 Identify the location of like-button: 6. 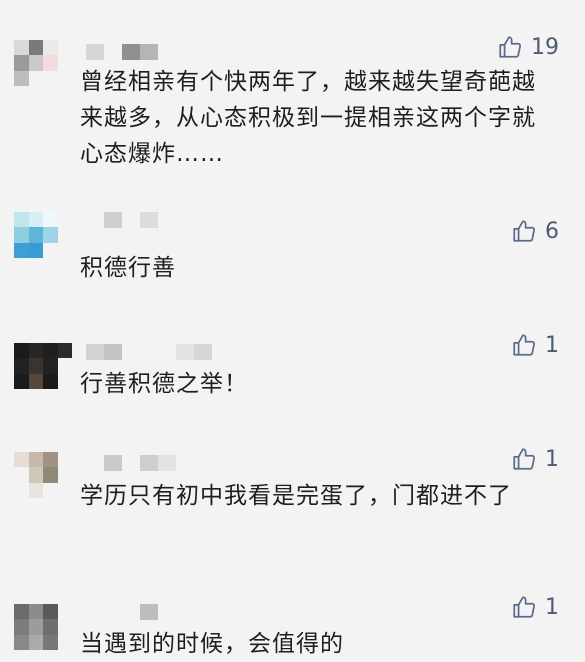
(535, 231).